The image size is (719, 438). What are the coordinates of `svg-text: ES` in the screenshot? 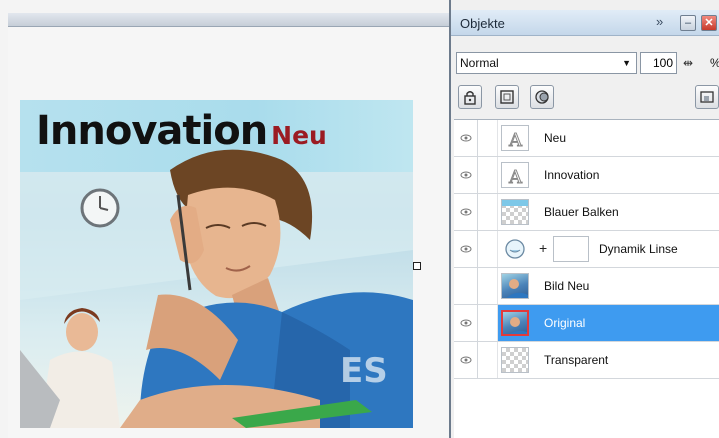 It's located at (364, 371).